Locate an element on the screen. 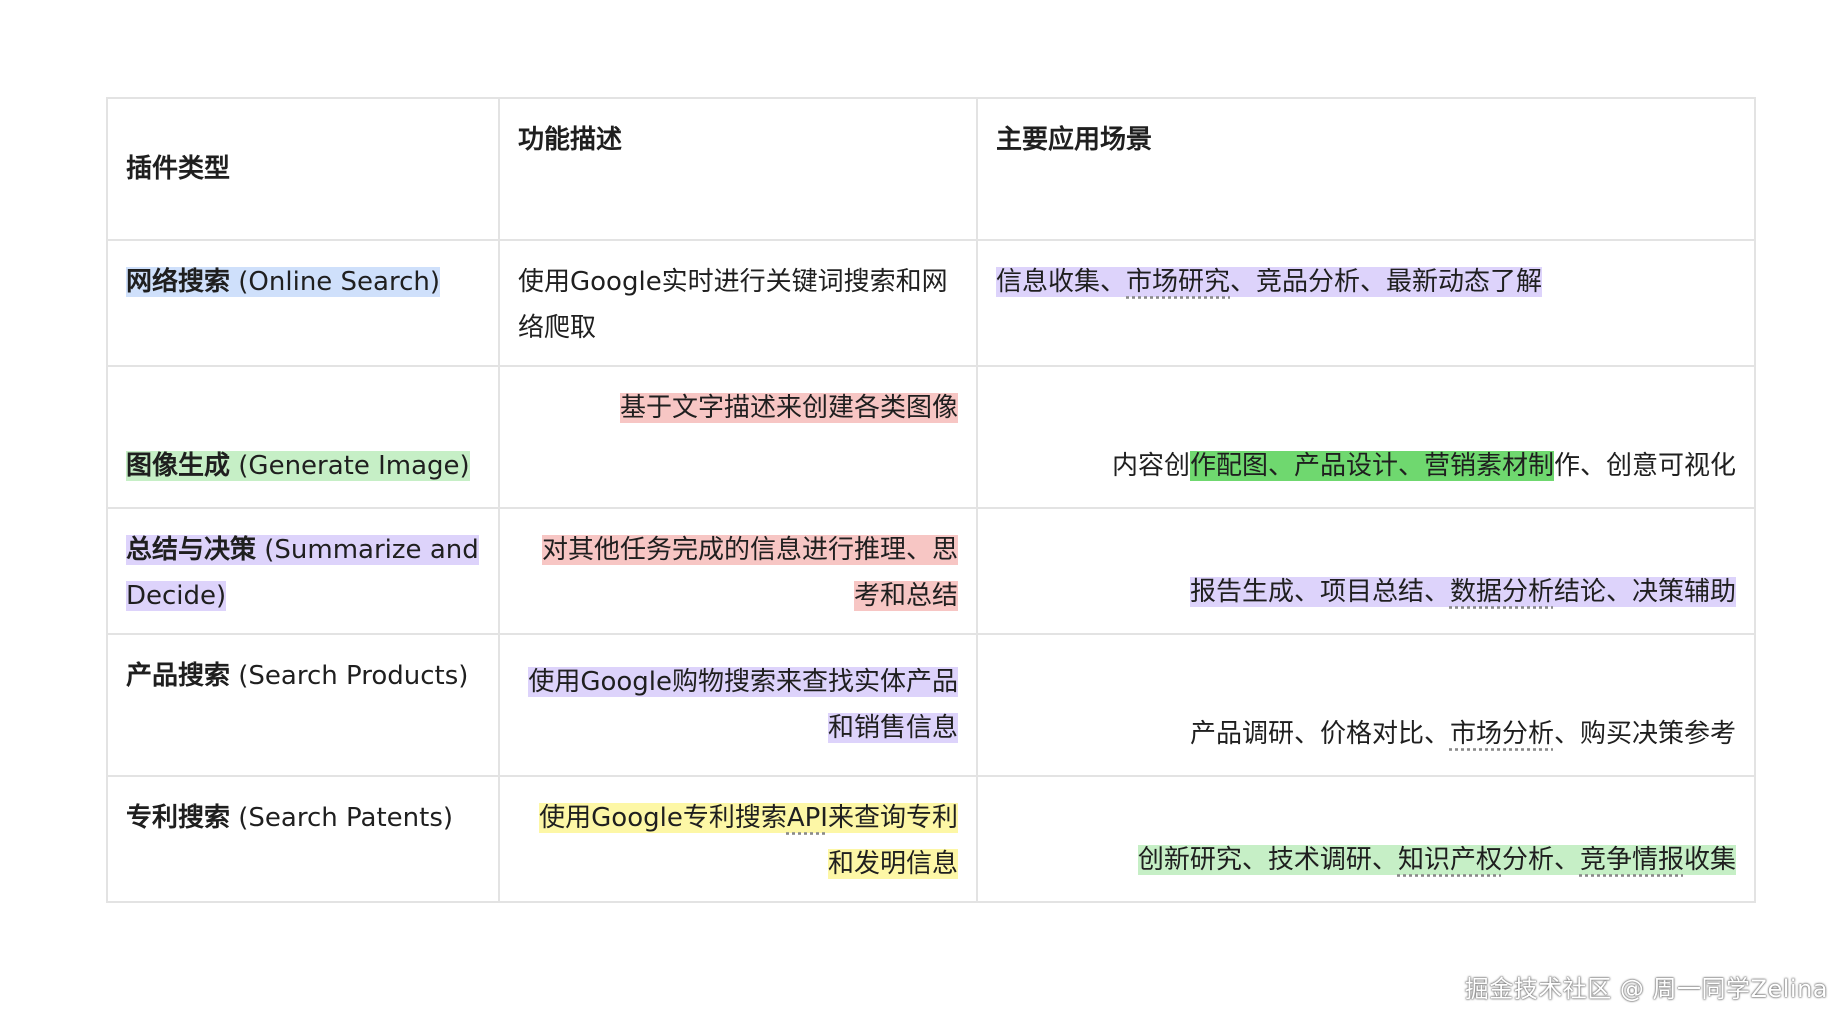 The image size is (1844, 1020). description-highlight: 使用Google专利搜索API来查询专利和发明信息 is located at coordinates (748, 841).